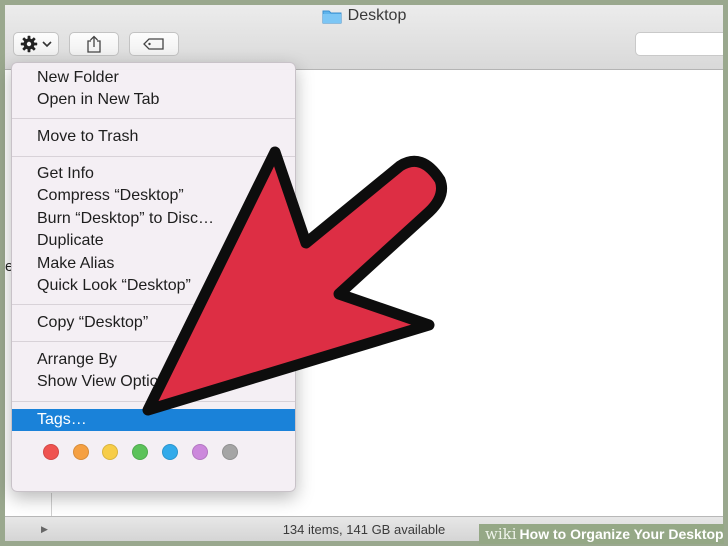 The height and width of the screenshot is (546, 728). I want to click on watermark-title: How to Organize Your Desktop, so click(621, 534).